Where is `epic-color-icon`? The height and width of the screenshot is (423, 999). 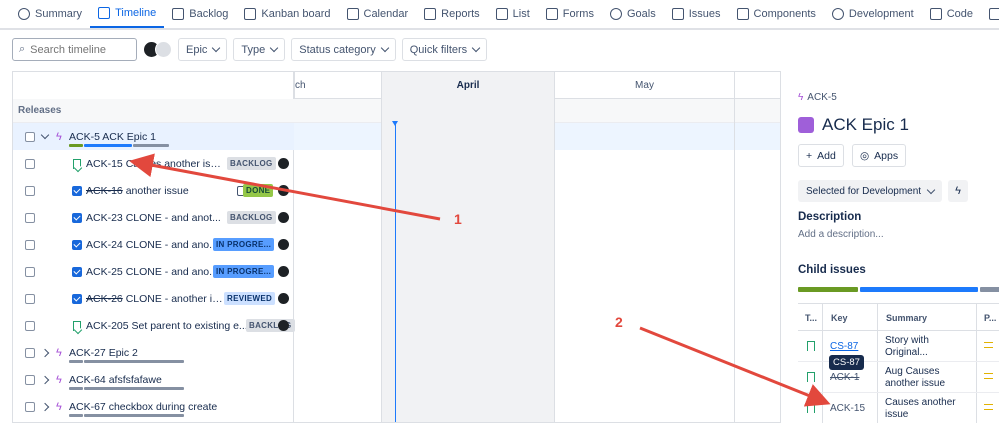
epic-color-icon is located at coordinates (806, 125).